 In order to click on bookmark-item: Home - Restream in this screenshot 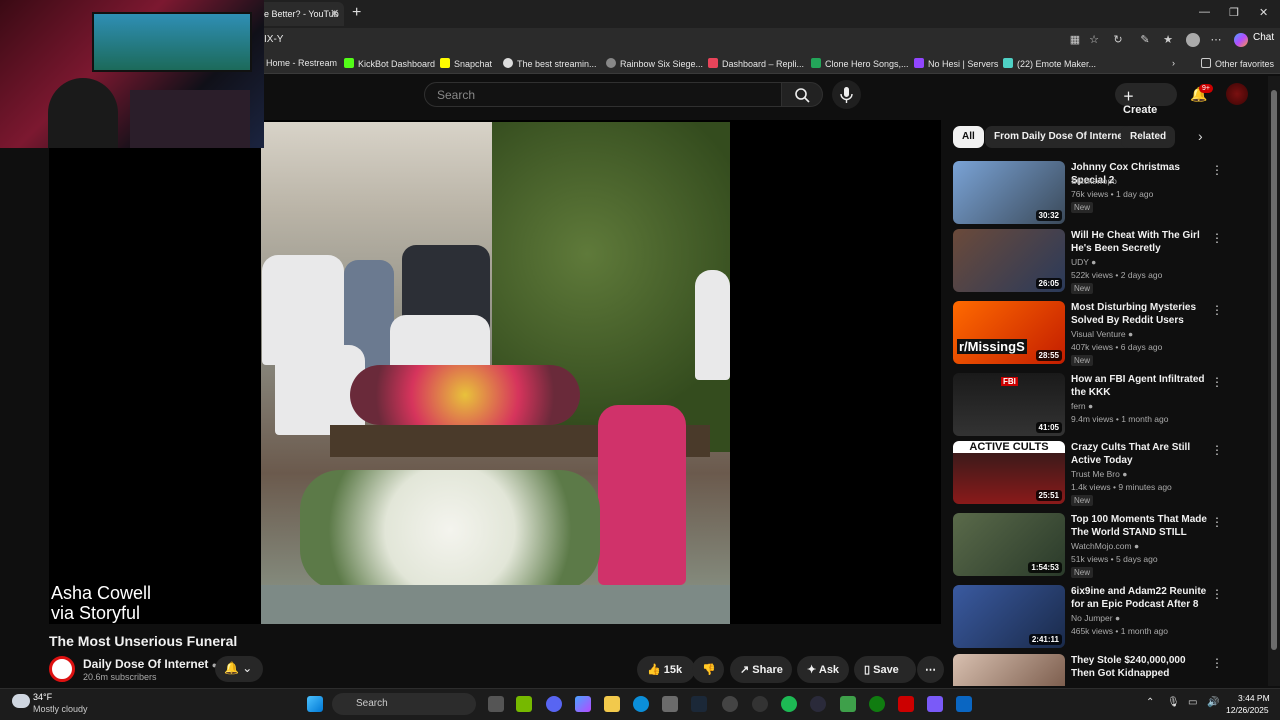, I will do `click(301, 63)`.